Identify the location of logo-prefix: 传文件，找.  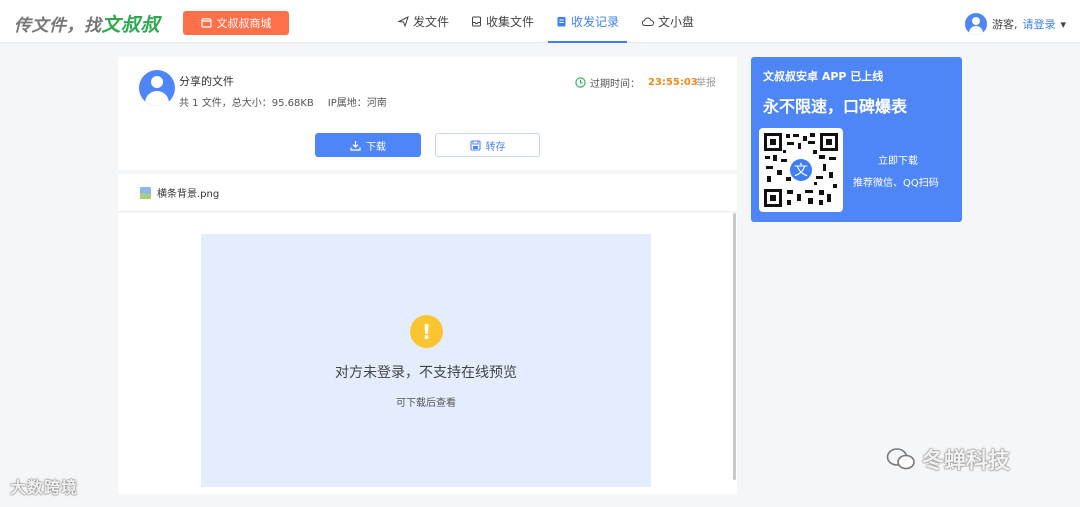
(58, 26).